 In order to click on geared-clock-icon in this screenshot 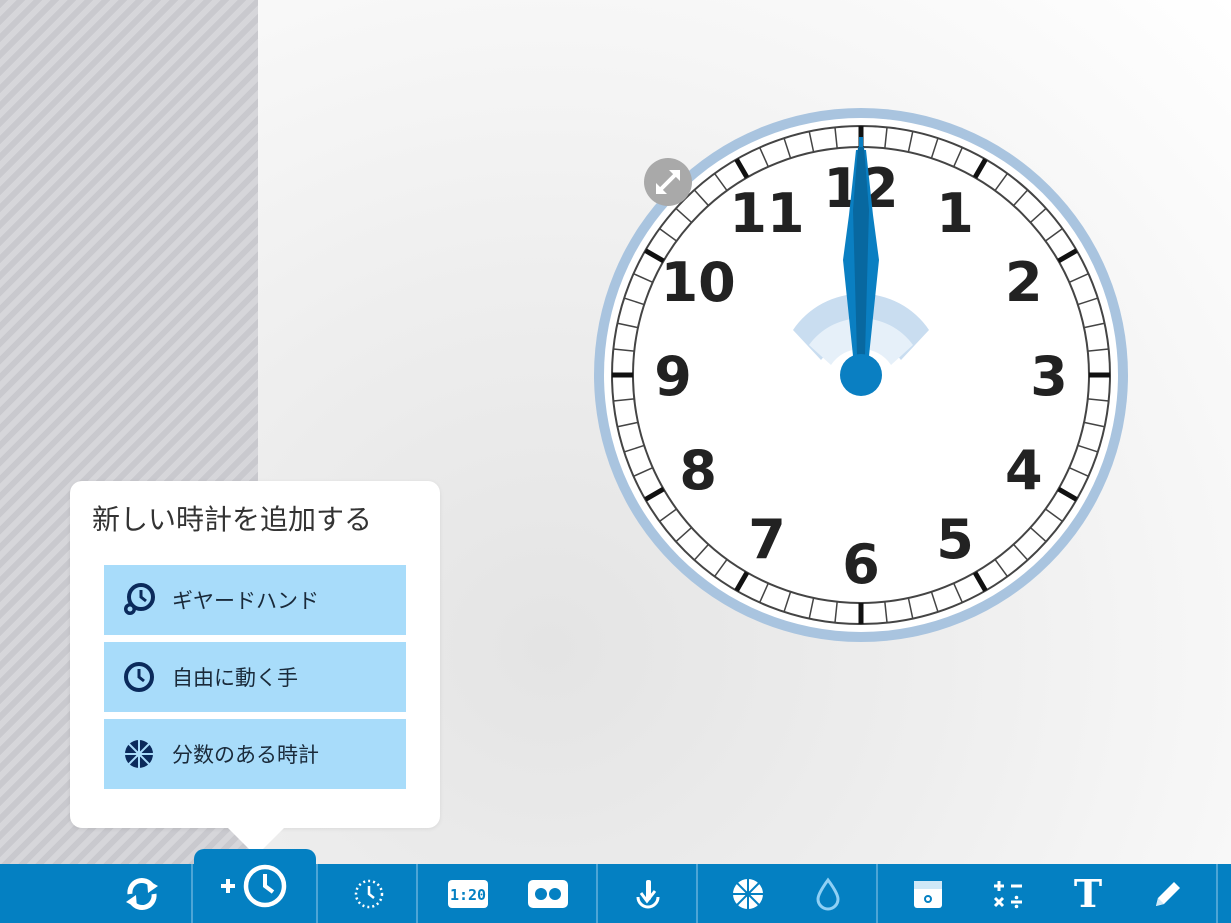, I will do `click(139, 600)`.